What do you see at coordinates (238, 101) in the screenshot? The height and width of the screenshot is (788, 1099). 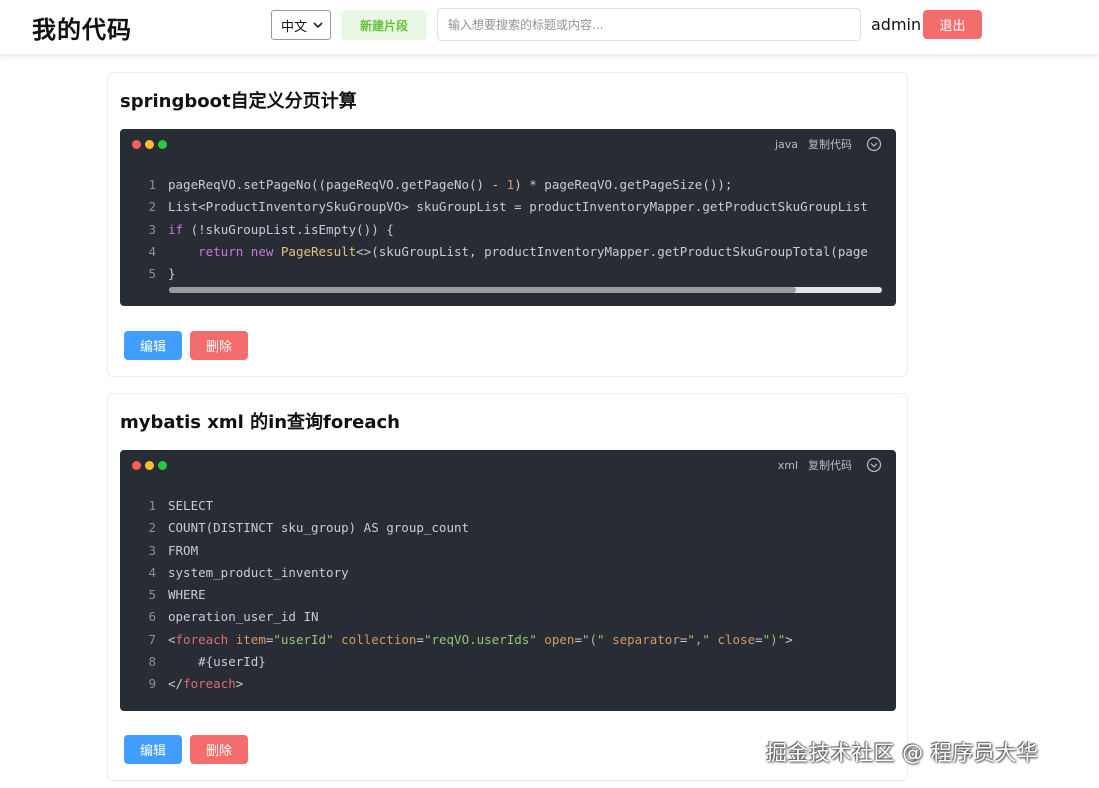 I see `snippet-title: springboot自定义分页计算` at bounding box center [238, 101].